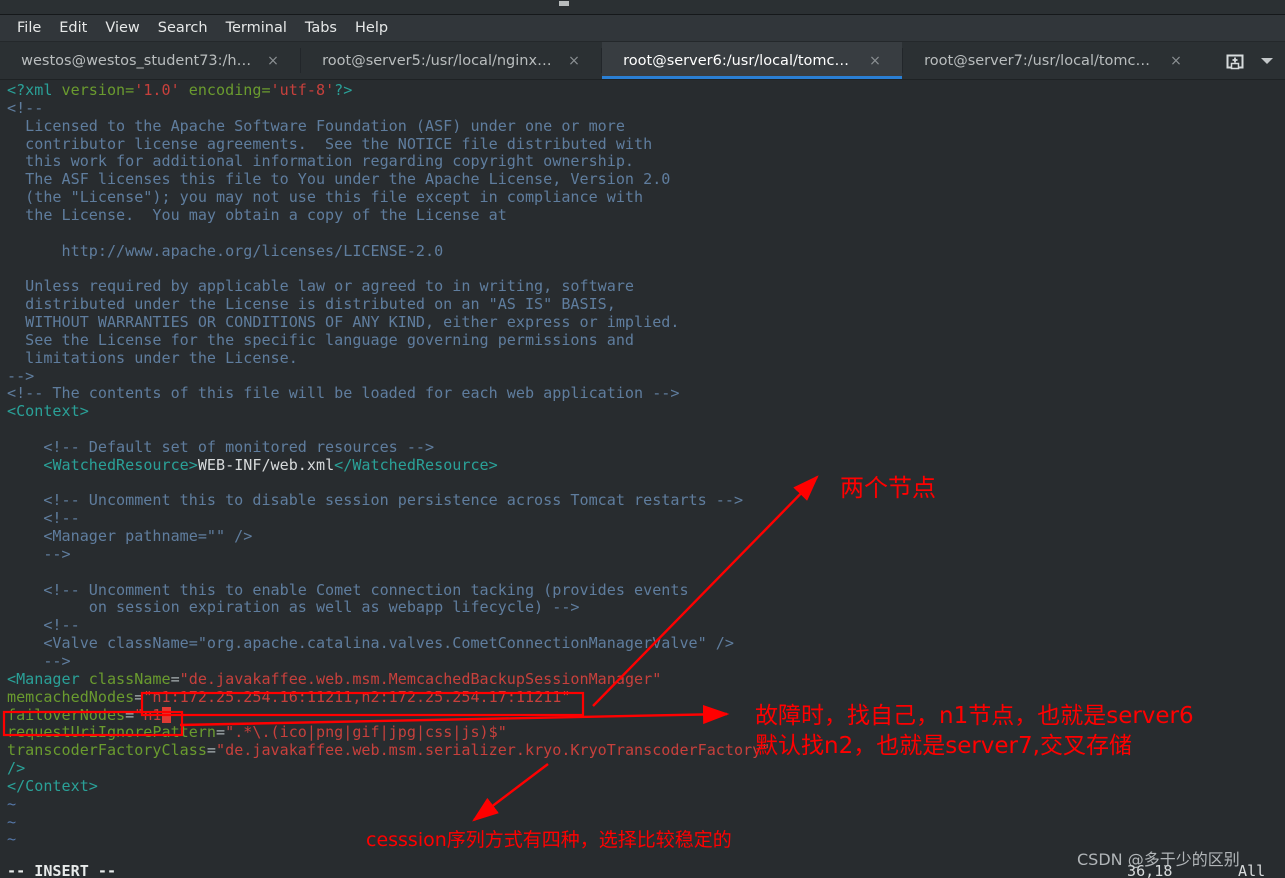 This screenshot has width=1285, height=878. I want to click on code-token: 'utf-8', so click(302, 90).